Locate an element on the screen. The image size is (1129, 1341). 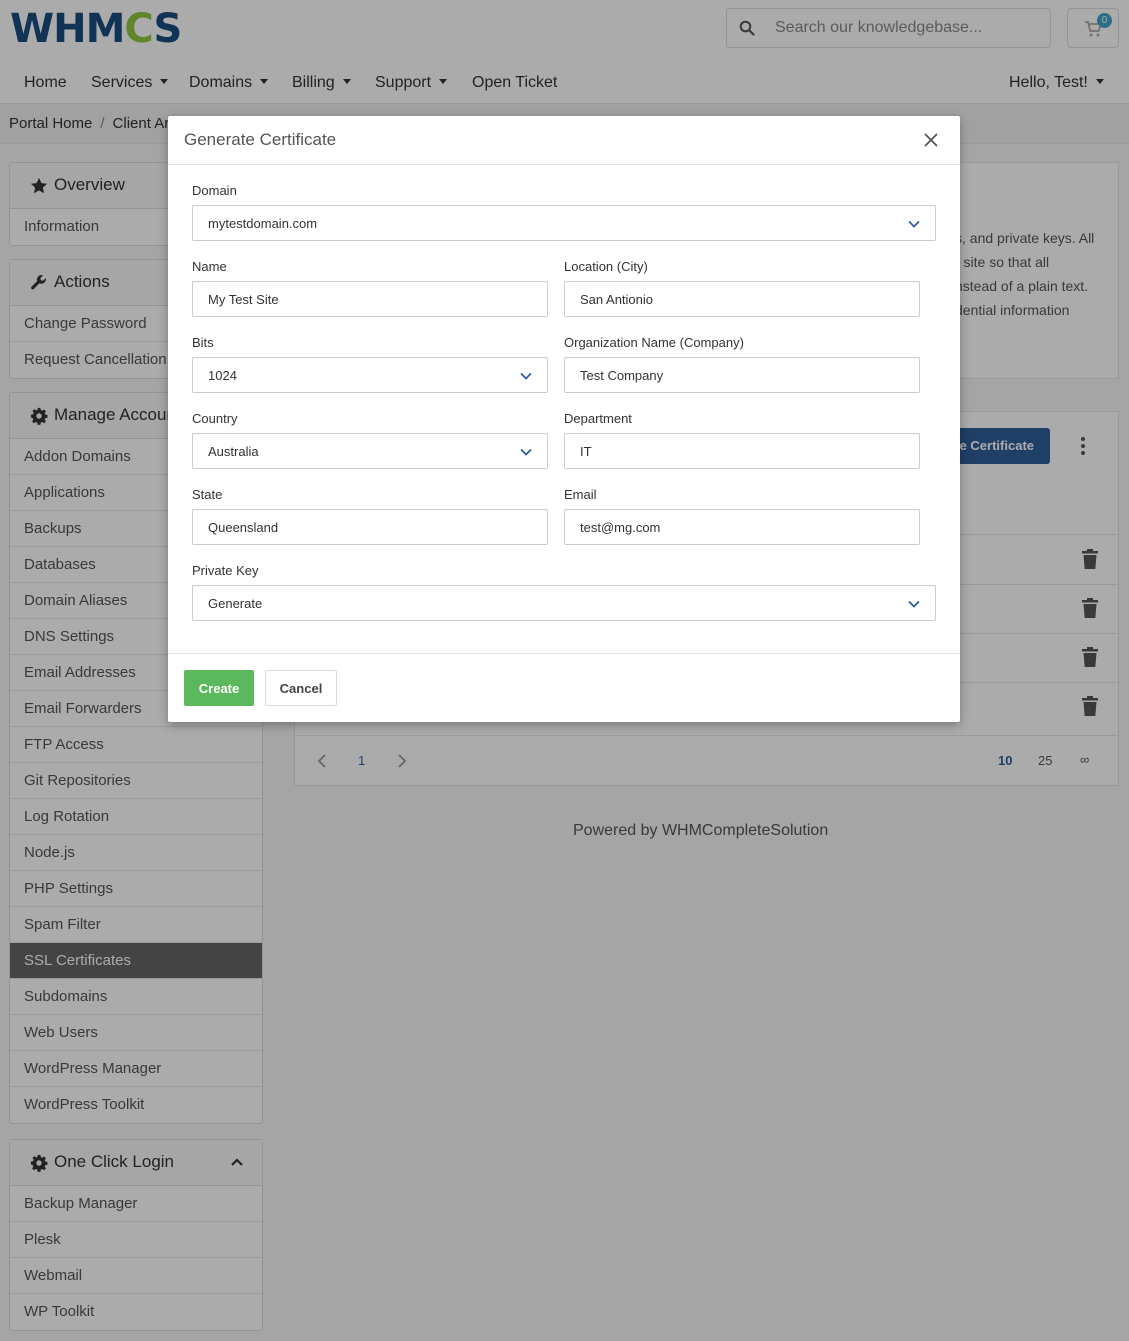
domain-value: mytestdomain.com is located at coordinates (263, 223).